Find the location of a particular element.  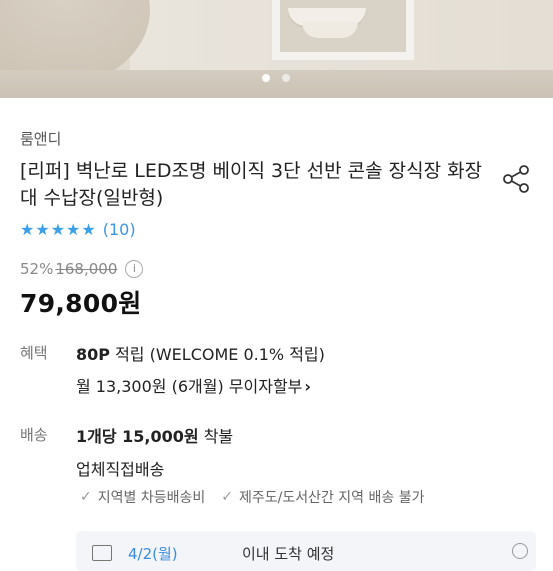

carousel-dot-active is located at coordinates (266, 78).